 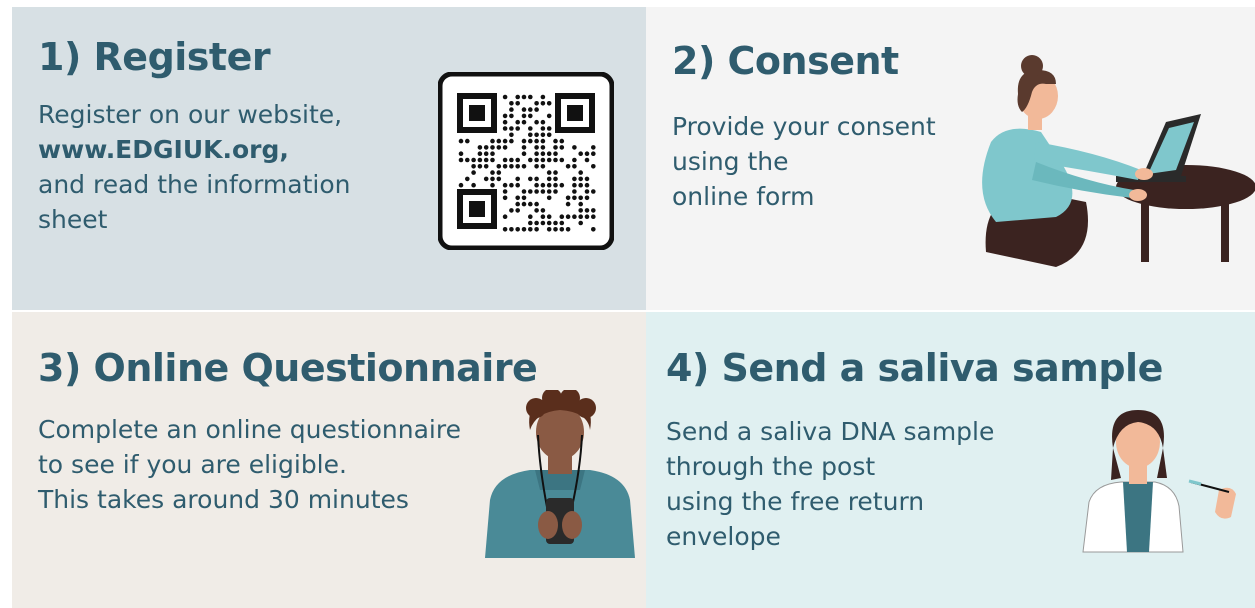 What do you see at coordinates (723, 536) in the screenshot?
I see `step-saliva-line-4: envelope` at bounding box center [723, 536].